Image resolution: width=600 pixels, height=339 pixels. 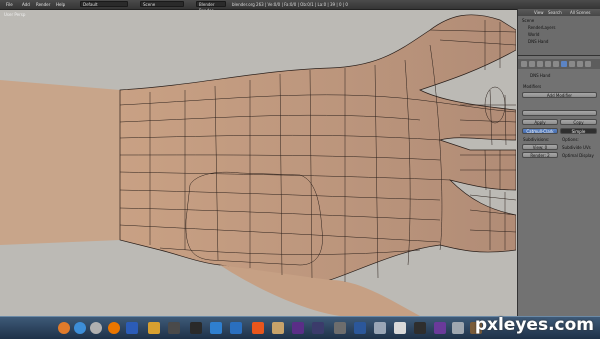 What do you see at coordinates (578, 131) in the screenshot?
I see `simple-button: Simple` at bounding box center [578, 131].